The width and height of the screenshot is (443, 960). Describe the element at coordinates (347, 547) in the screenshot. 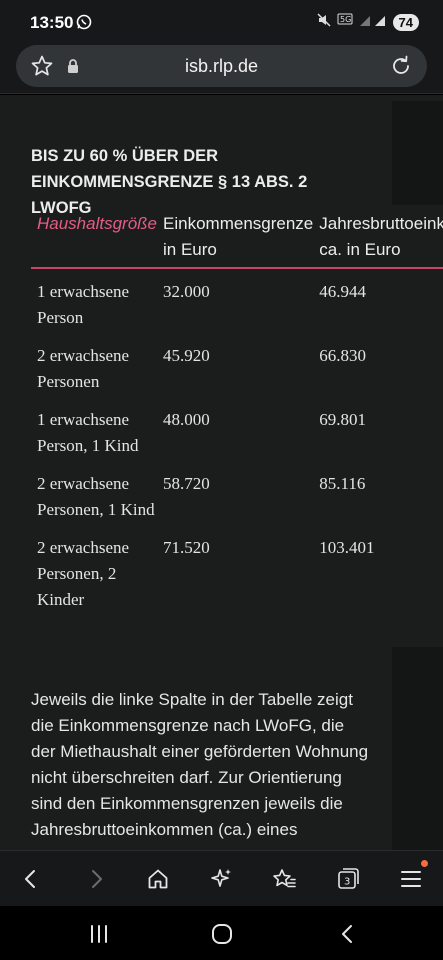

I see `table-cell: 103.401` at that location.